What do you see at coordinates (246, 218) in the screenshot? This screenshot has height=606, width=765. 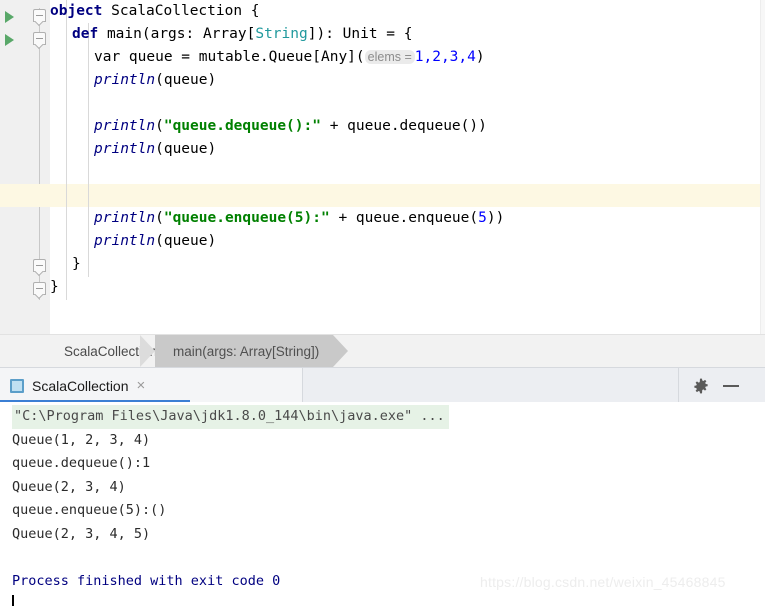 I see `code-token: "queue.enqueue(5):"` at bounding box center [246, 218].